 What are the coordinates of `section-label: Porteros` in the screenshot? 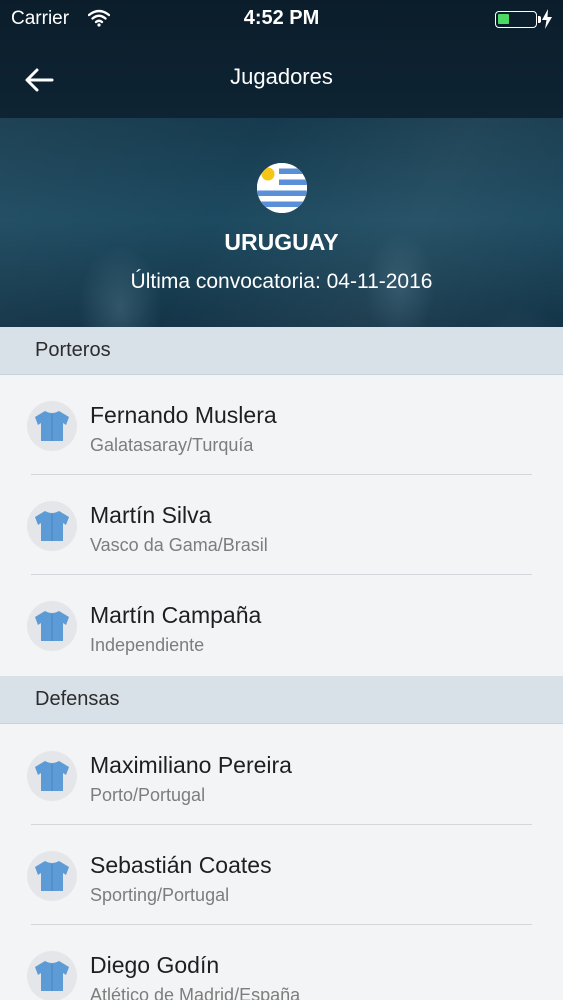 It's located at (73, 350).